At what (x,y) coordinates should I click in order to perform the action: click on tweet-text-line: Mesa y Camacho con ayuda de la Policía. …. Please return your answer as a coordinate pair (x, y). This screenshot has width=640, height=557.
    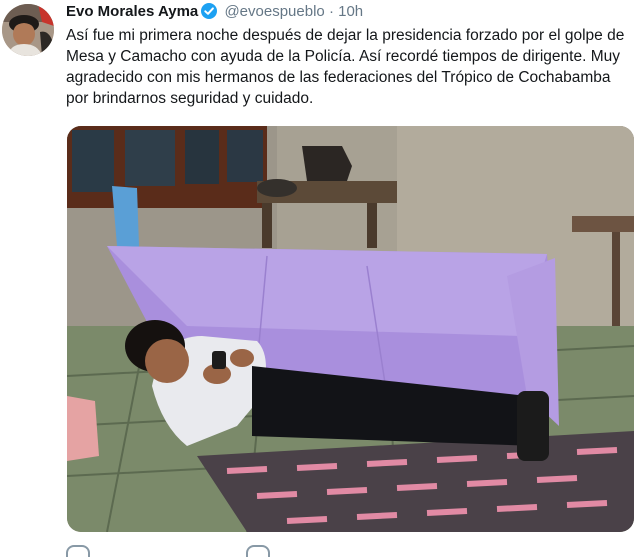
    Looking at the image, I should click on (343, 56).